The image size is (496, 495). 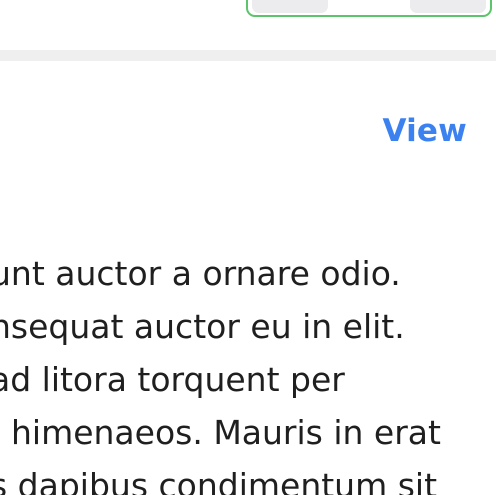 What do you see at coordinates (424, 131) in the screenshot?
I see `view-link: View` at bounding box center [424, 131].